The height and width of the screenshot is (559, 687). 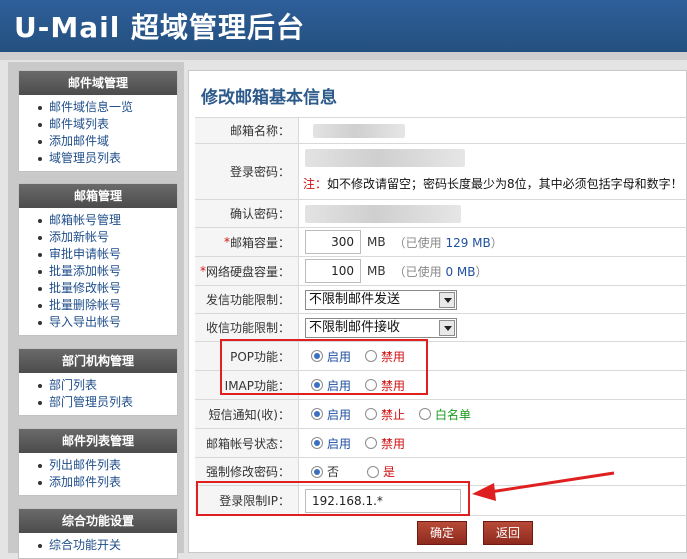 I want to click on row-mailbox-capacity: * 邮箱容量： 300 MB （已使用 129 MB）, so click(x=441, y=241).